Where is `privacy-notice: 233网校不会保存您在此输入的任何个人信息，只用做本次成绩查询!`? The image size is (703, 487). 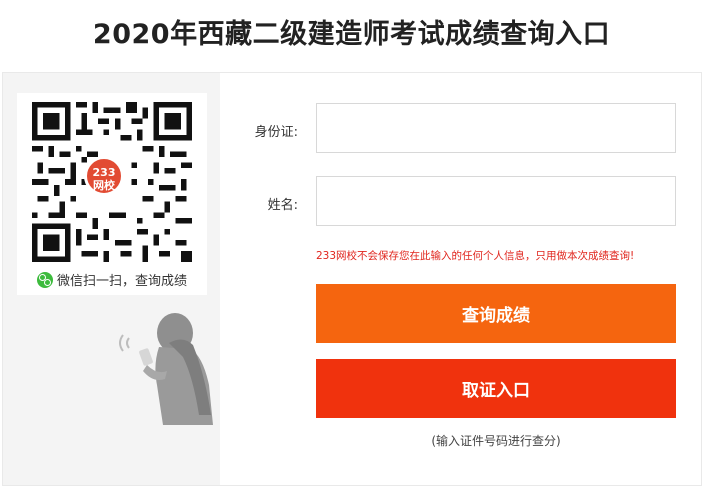
privacy-notice: 233网校不会保存您在此输入的任何个人信息，只用做本次成绩查询! is located at coordinates (475, 256).